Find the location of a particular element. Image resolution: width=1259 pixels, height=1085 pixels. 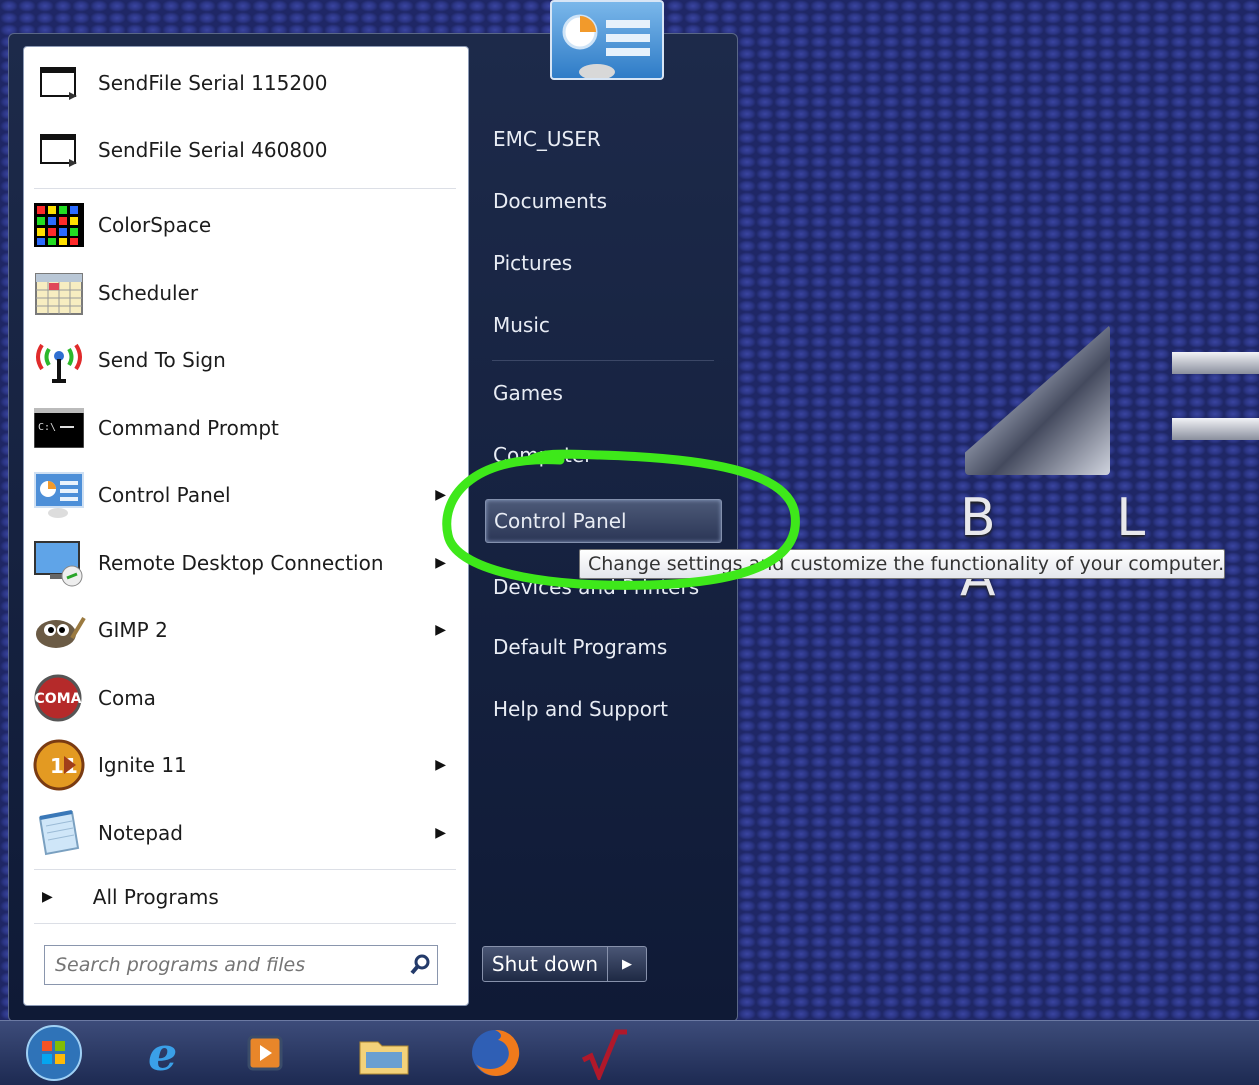

program-label: Command Prompt is located at coordinates (188, 428).